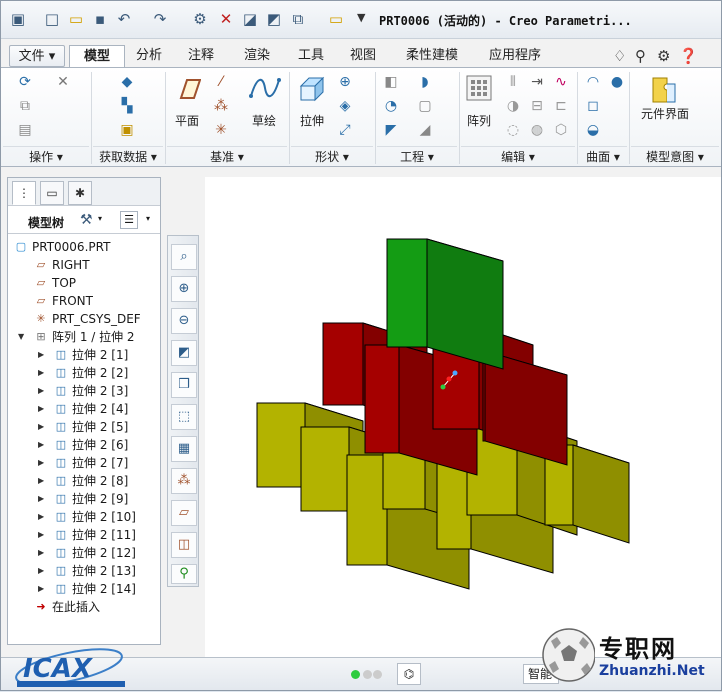 This screenshot has height=692, width=722. Describe the element at coordinates (513, 130) in the screenshot. I see `thicken-icon: ◌` at that location.